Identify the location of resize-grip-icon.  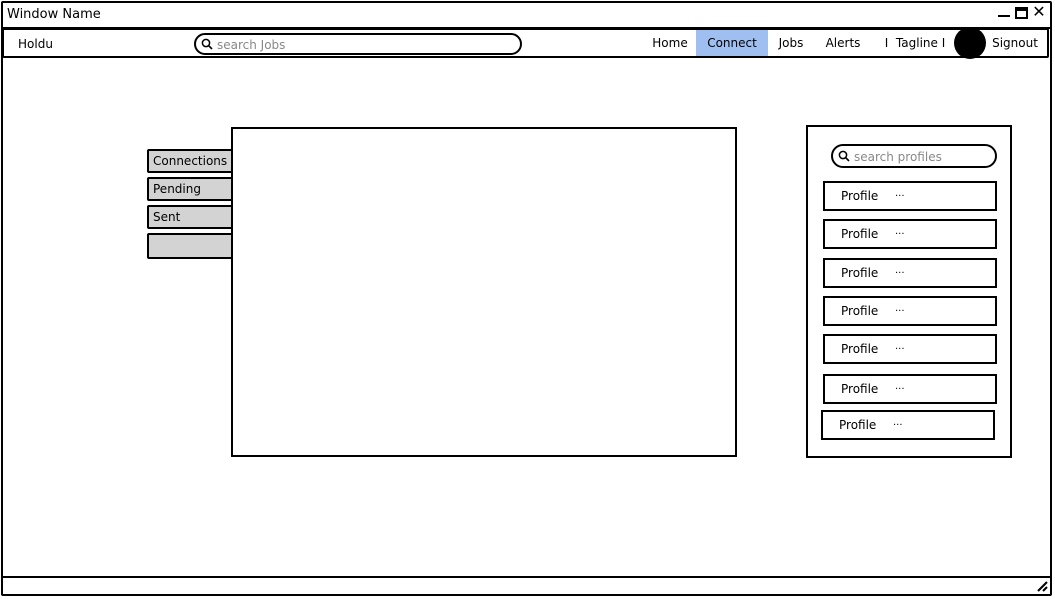
(1042, 586).